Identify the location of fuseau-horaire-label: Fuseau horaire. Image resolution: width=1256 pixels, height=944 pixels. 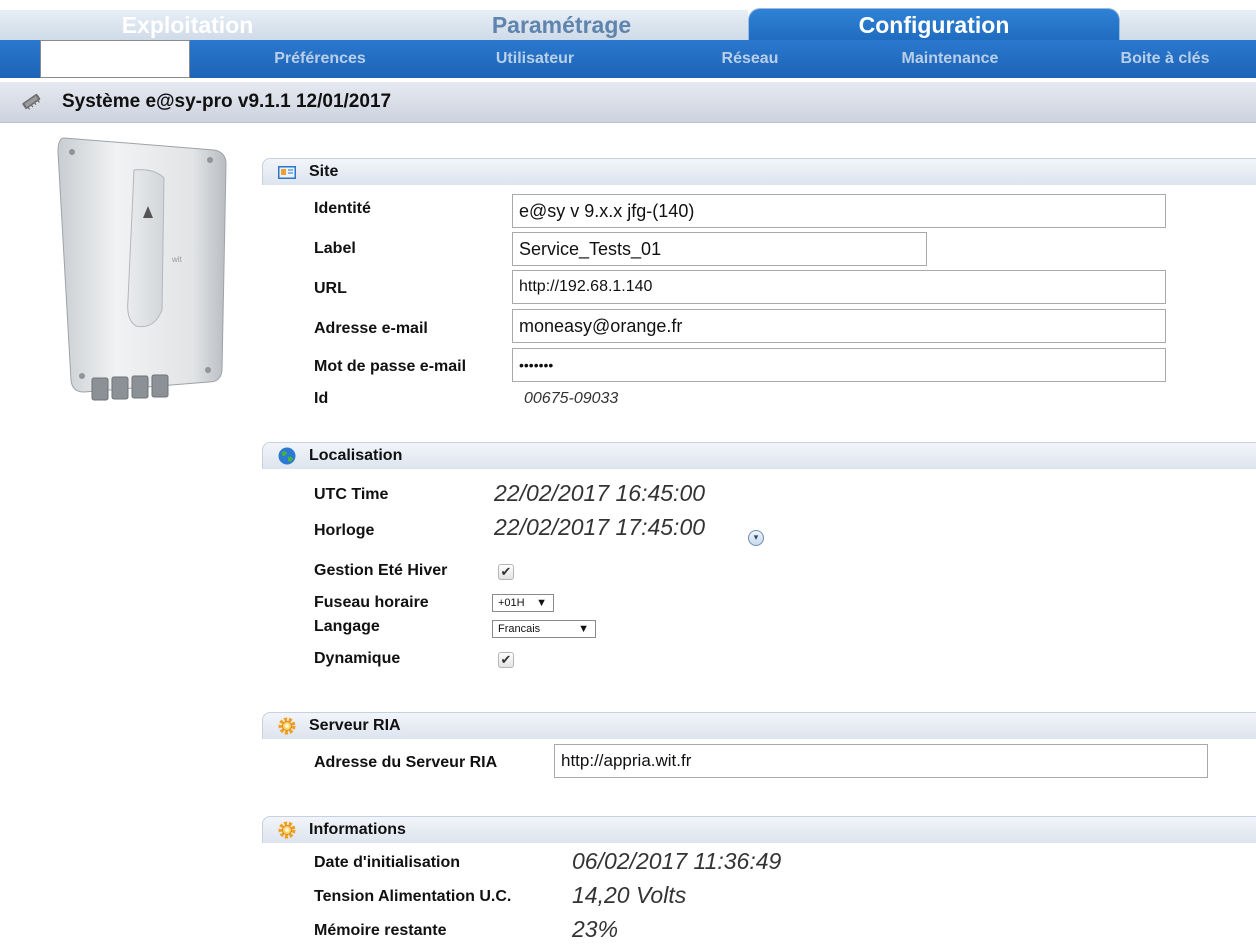
(371, 602).